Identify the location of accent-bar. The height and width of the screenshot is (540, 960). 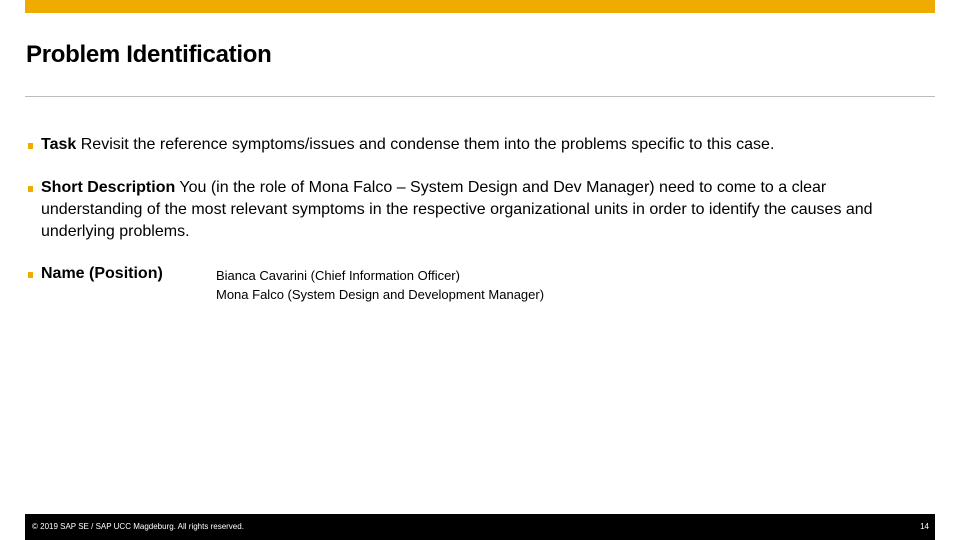
(480, 6).